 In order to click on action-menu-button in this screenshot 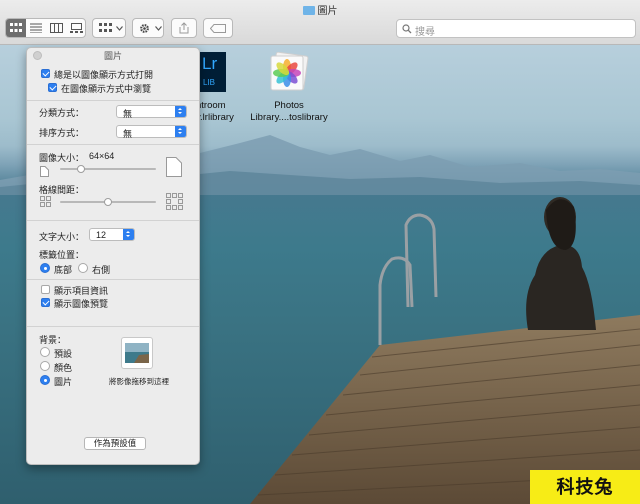, I will do `click(148, 28)`.